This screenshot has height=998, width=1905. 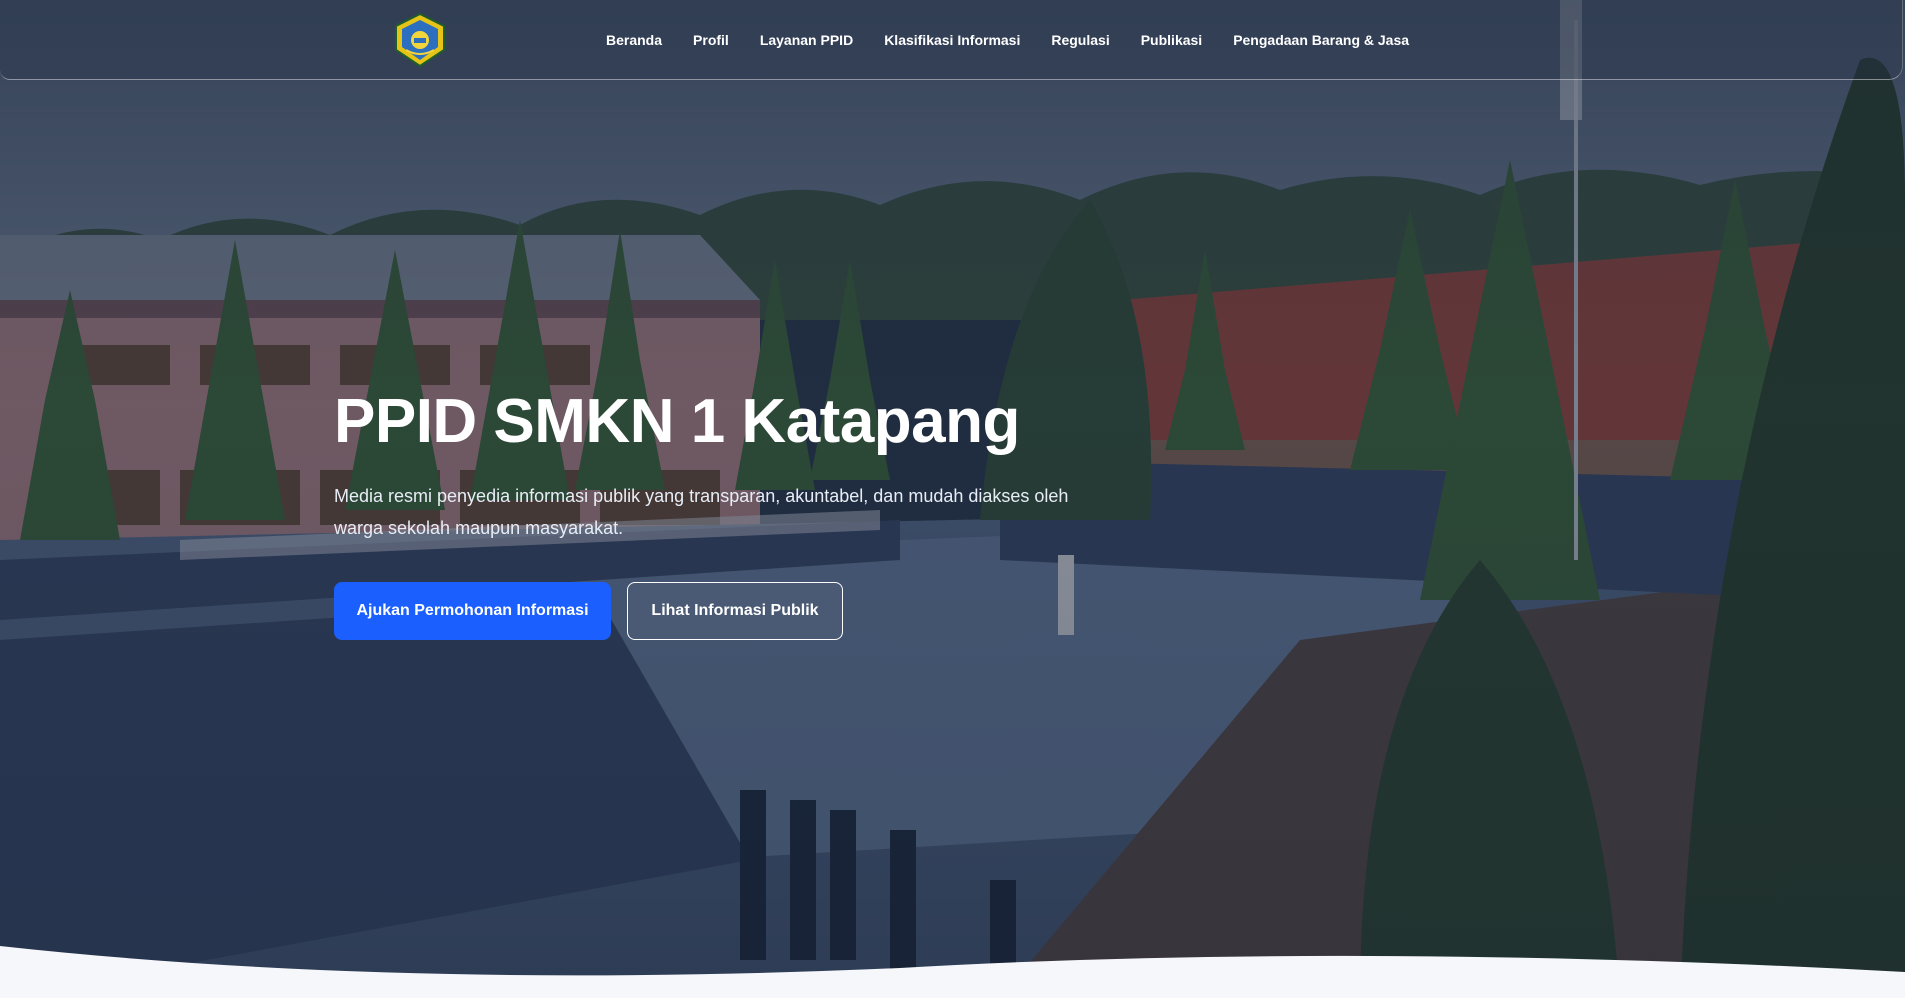 I want to click on school-emblem-icon, so click(x=420, y=40).